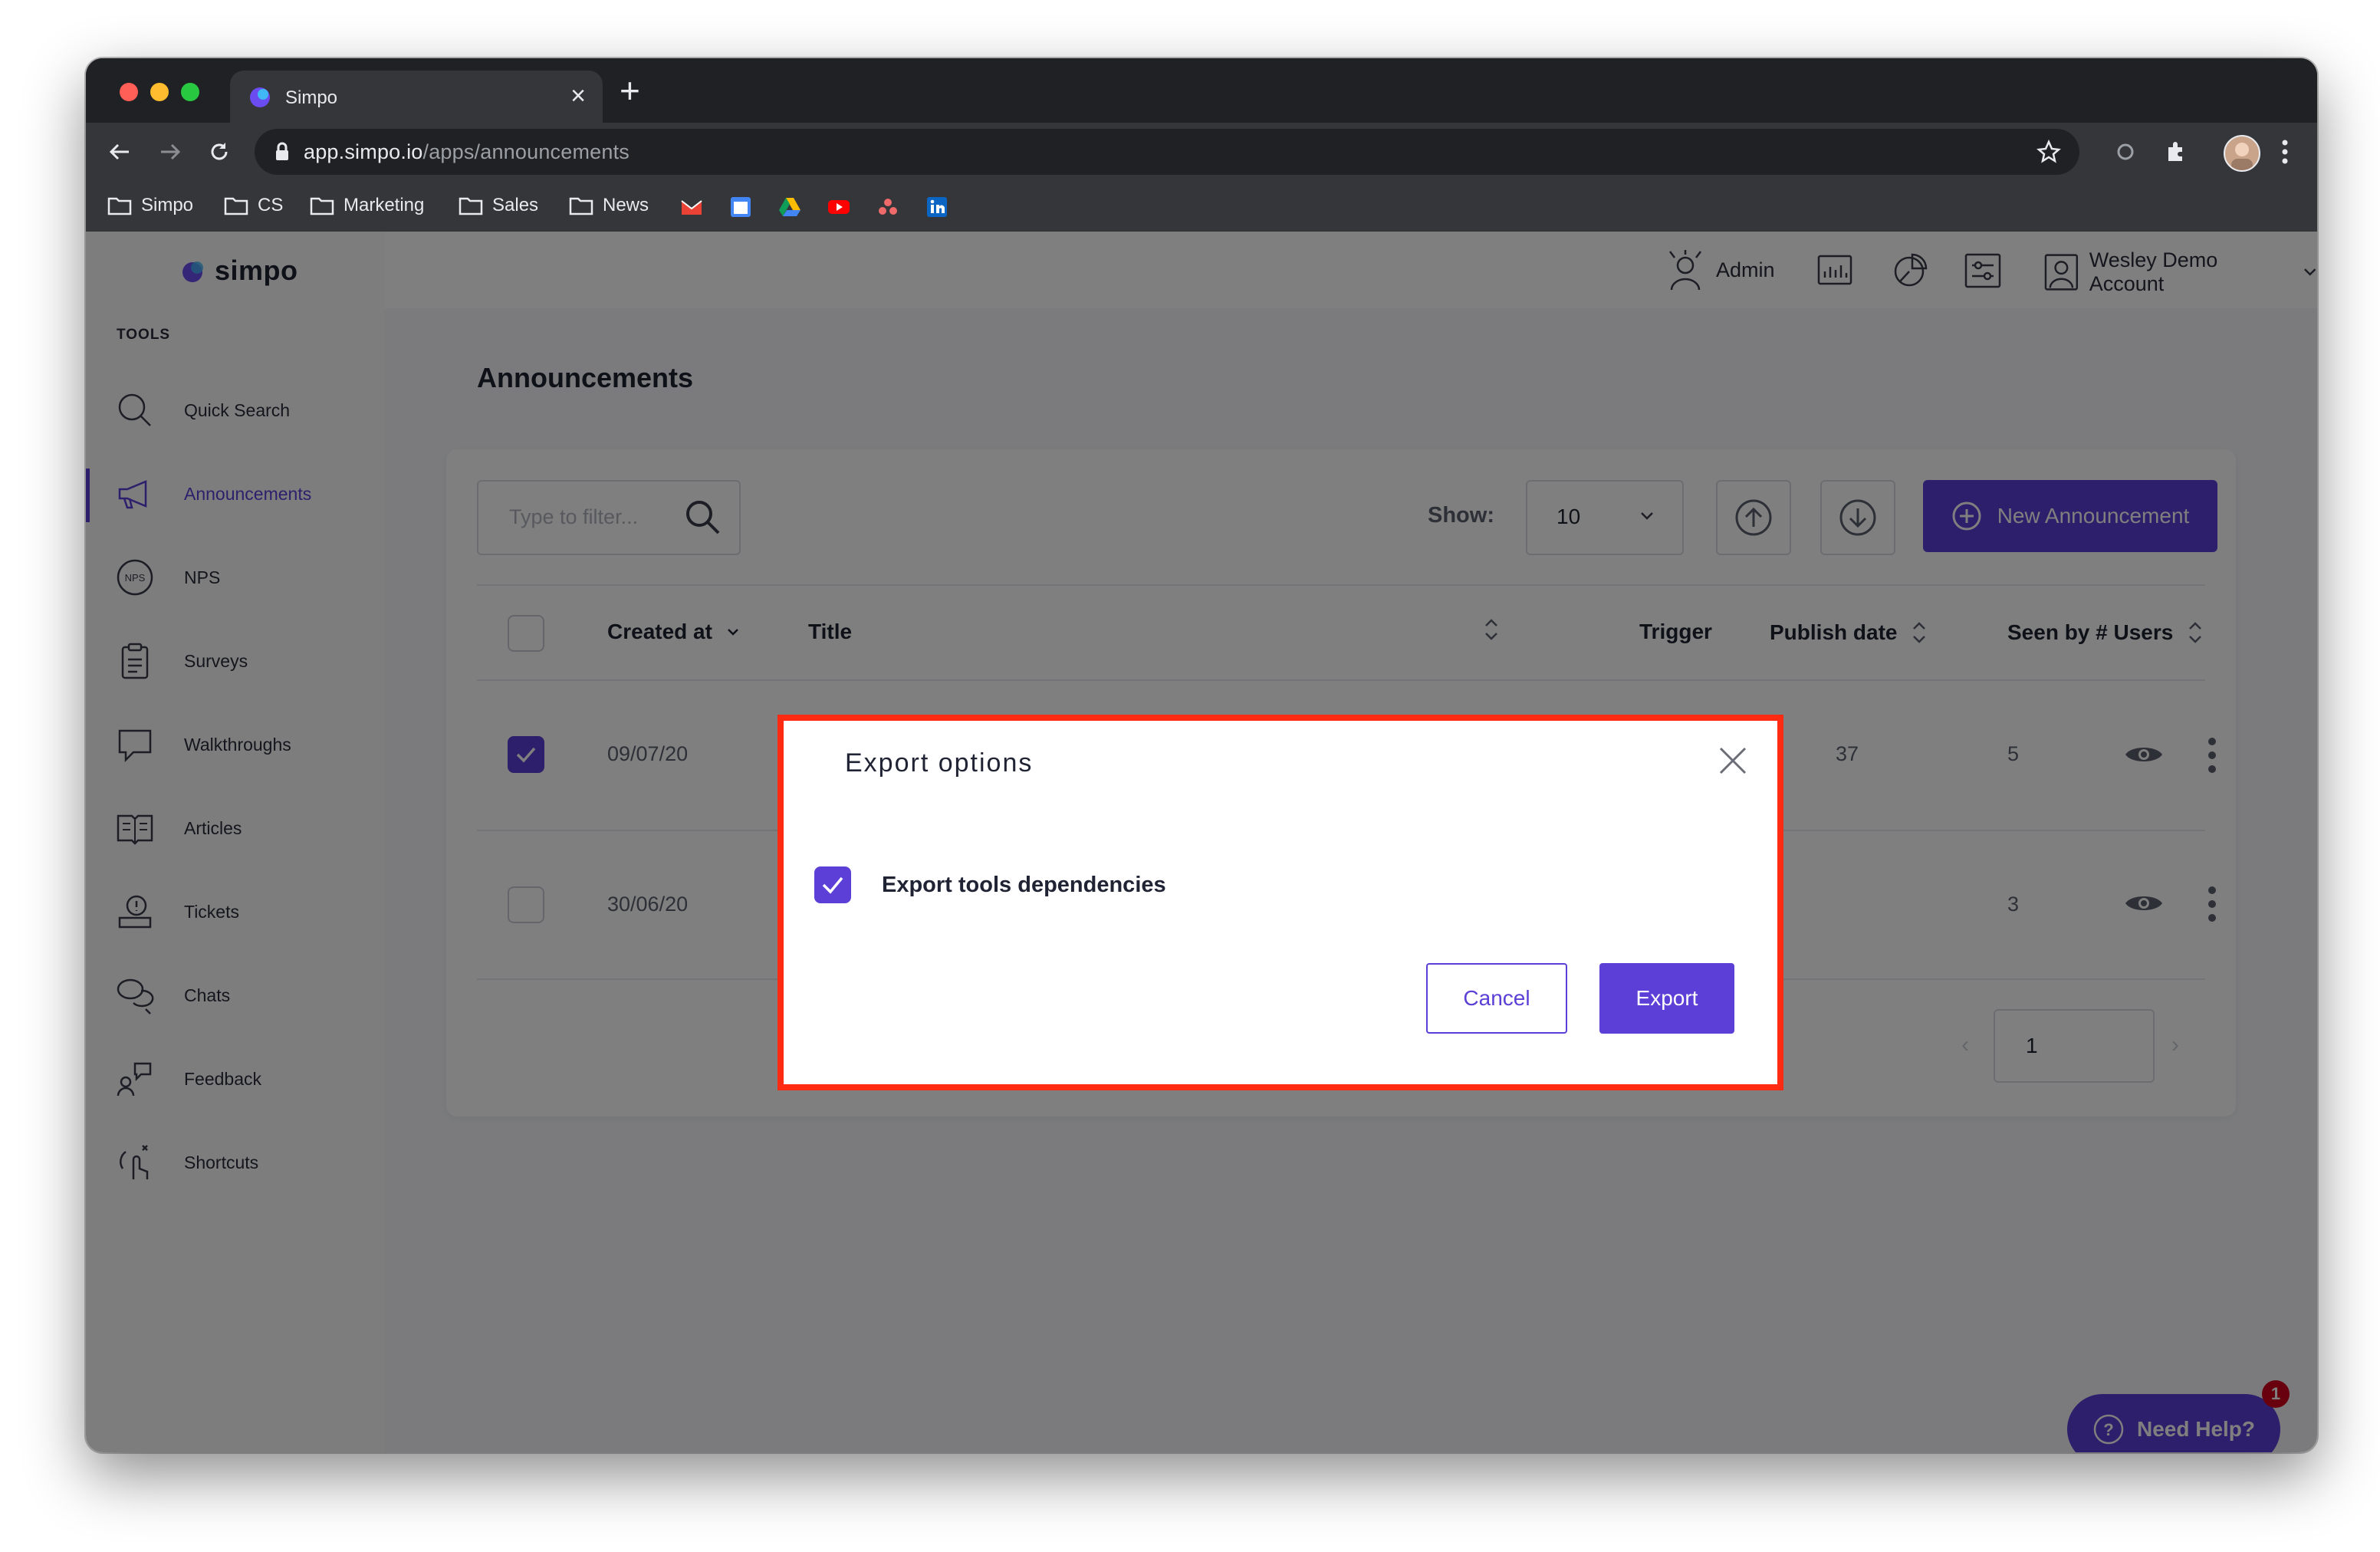  Describe the element at coordinates (1497, 998) in the screenshot. I see `cancel-button: Cancel` at that location.